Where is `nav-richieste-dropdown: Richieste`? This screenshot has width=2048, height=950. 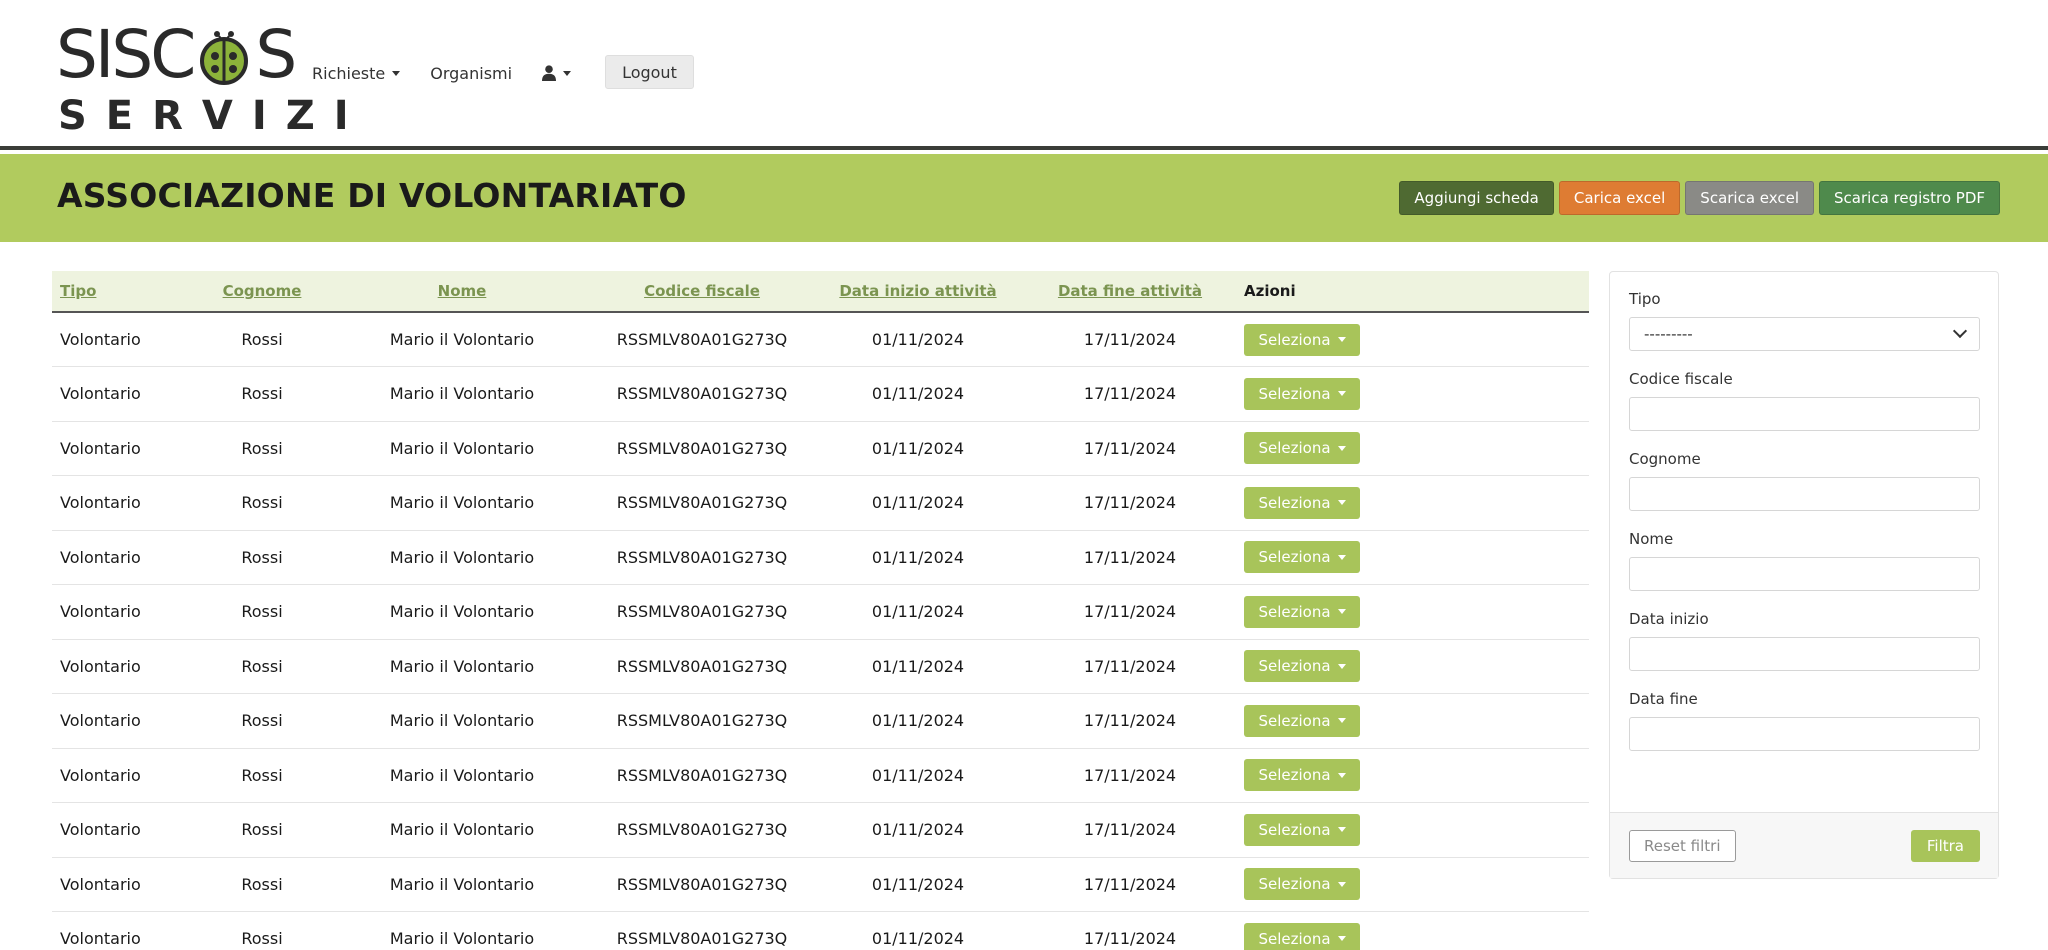
nav-richieste-dropdown: Richieste is located at coordinates (356, 73).